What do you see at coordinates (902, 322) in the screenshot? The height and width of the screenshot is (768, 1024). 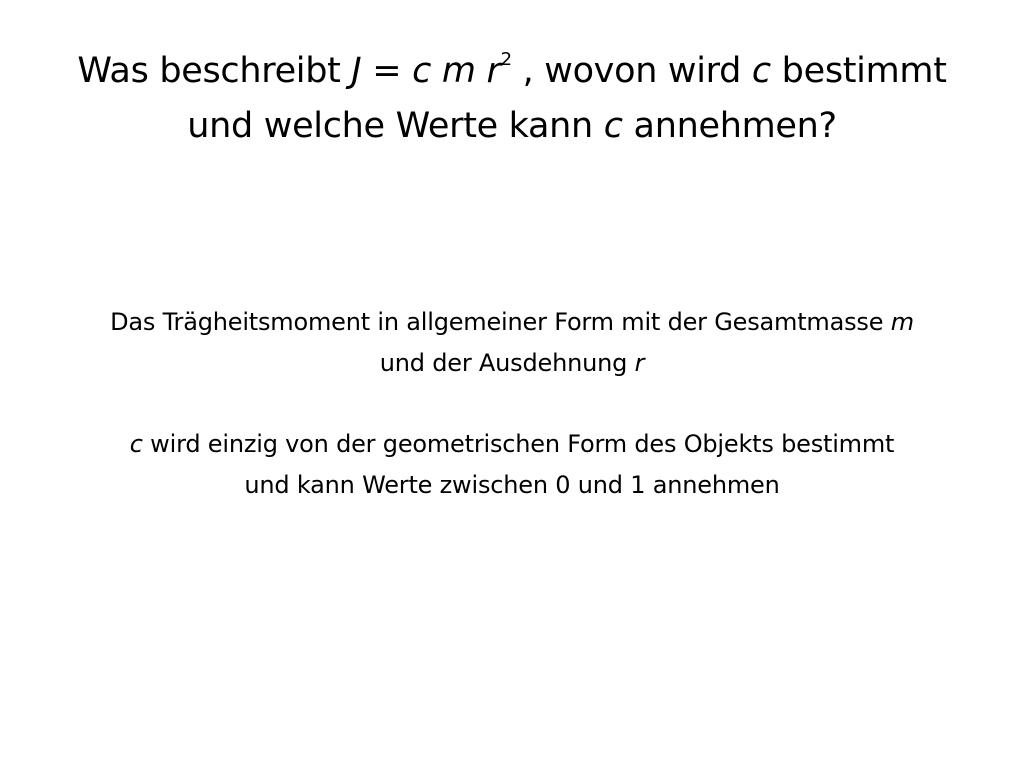 I see `answer-1-var-m: m` at bounding box center [902, 322].